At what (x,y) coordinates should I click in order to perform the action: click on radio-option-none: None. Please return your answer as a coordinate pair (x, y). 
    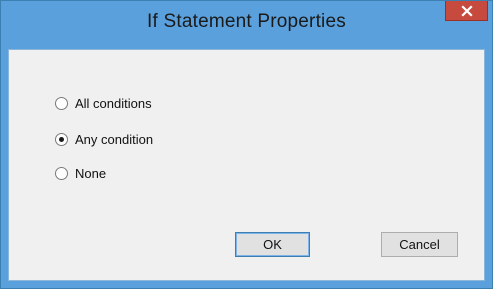
    Looking at the image, I should click on (80, 173).